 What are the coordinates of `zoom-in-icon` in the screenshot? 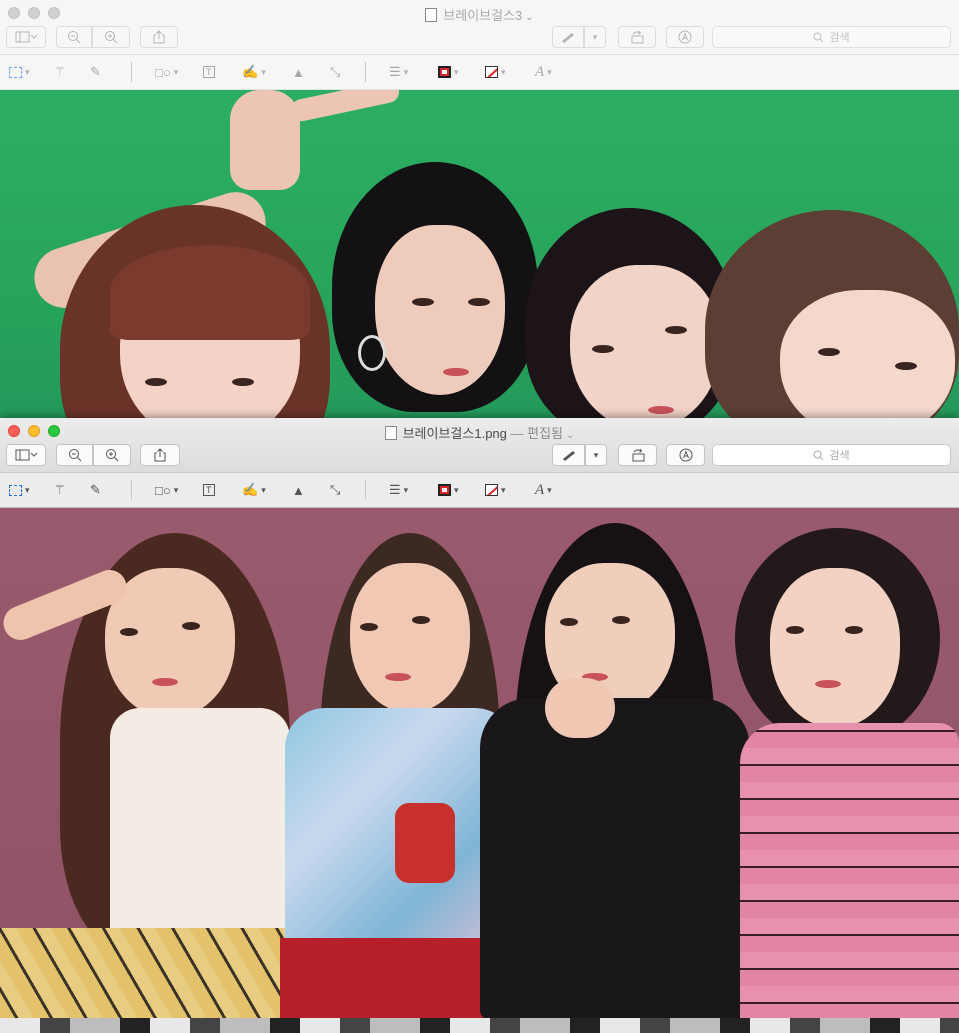 It's located at (112, 455).